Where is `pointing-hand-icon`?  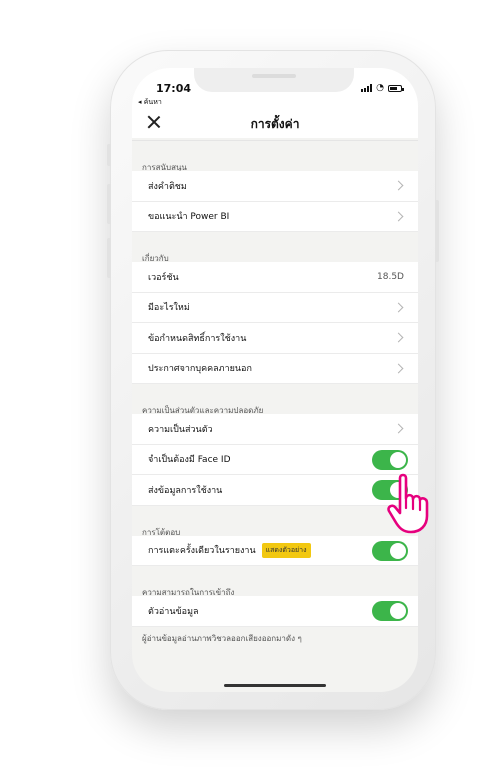 pointing-hand-icon is located at coordinates (408, 503).